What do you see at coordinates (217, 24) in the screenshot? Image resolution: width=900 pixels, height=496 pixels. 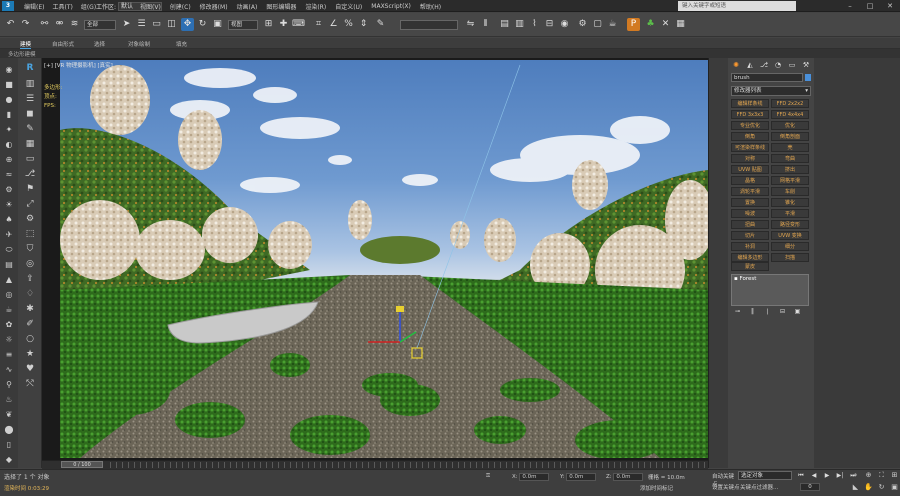 I see `select-and-scale-icon: ▣` at bounding box center [217, 24].